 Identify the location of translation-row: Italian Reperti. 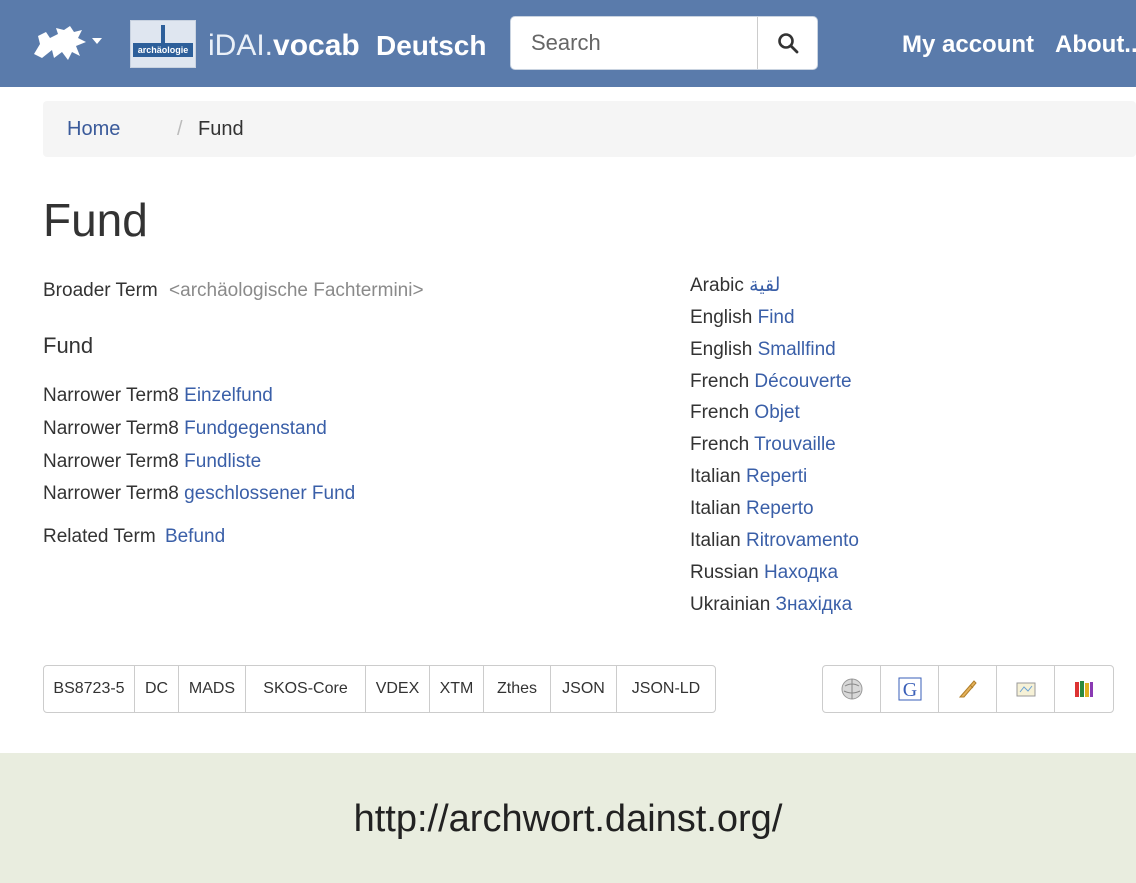
(748, 477).